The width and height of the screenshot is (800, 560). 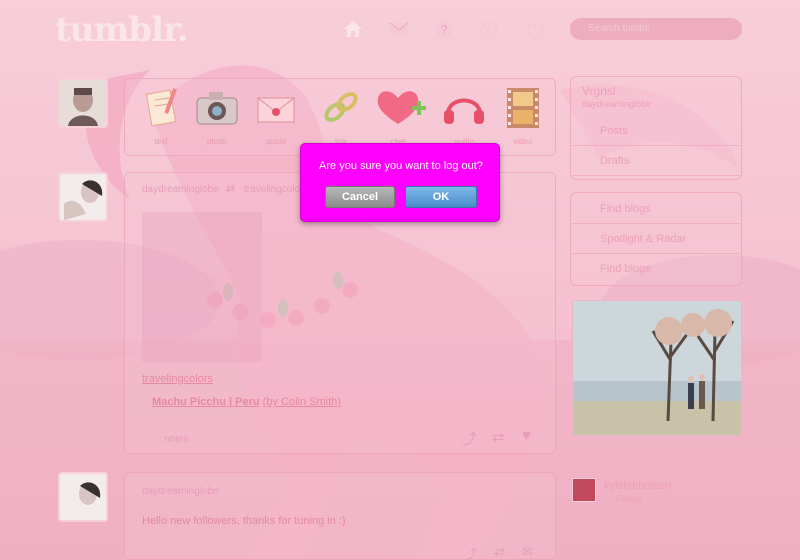 I want to click on heart-plus-icon, so click(x=401, y=107).